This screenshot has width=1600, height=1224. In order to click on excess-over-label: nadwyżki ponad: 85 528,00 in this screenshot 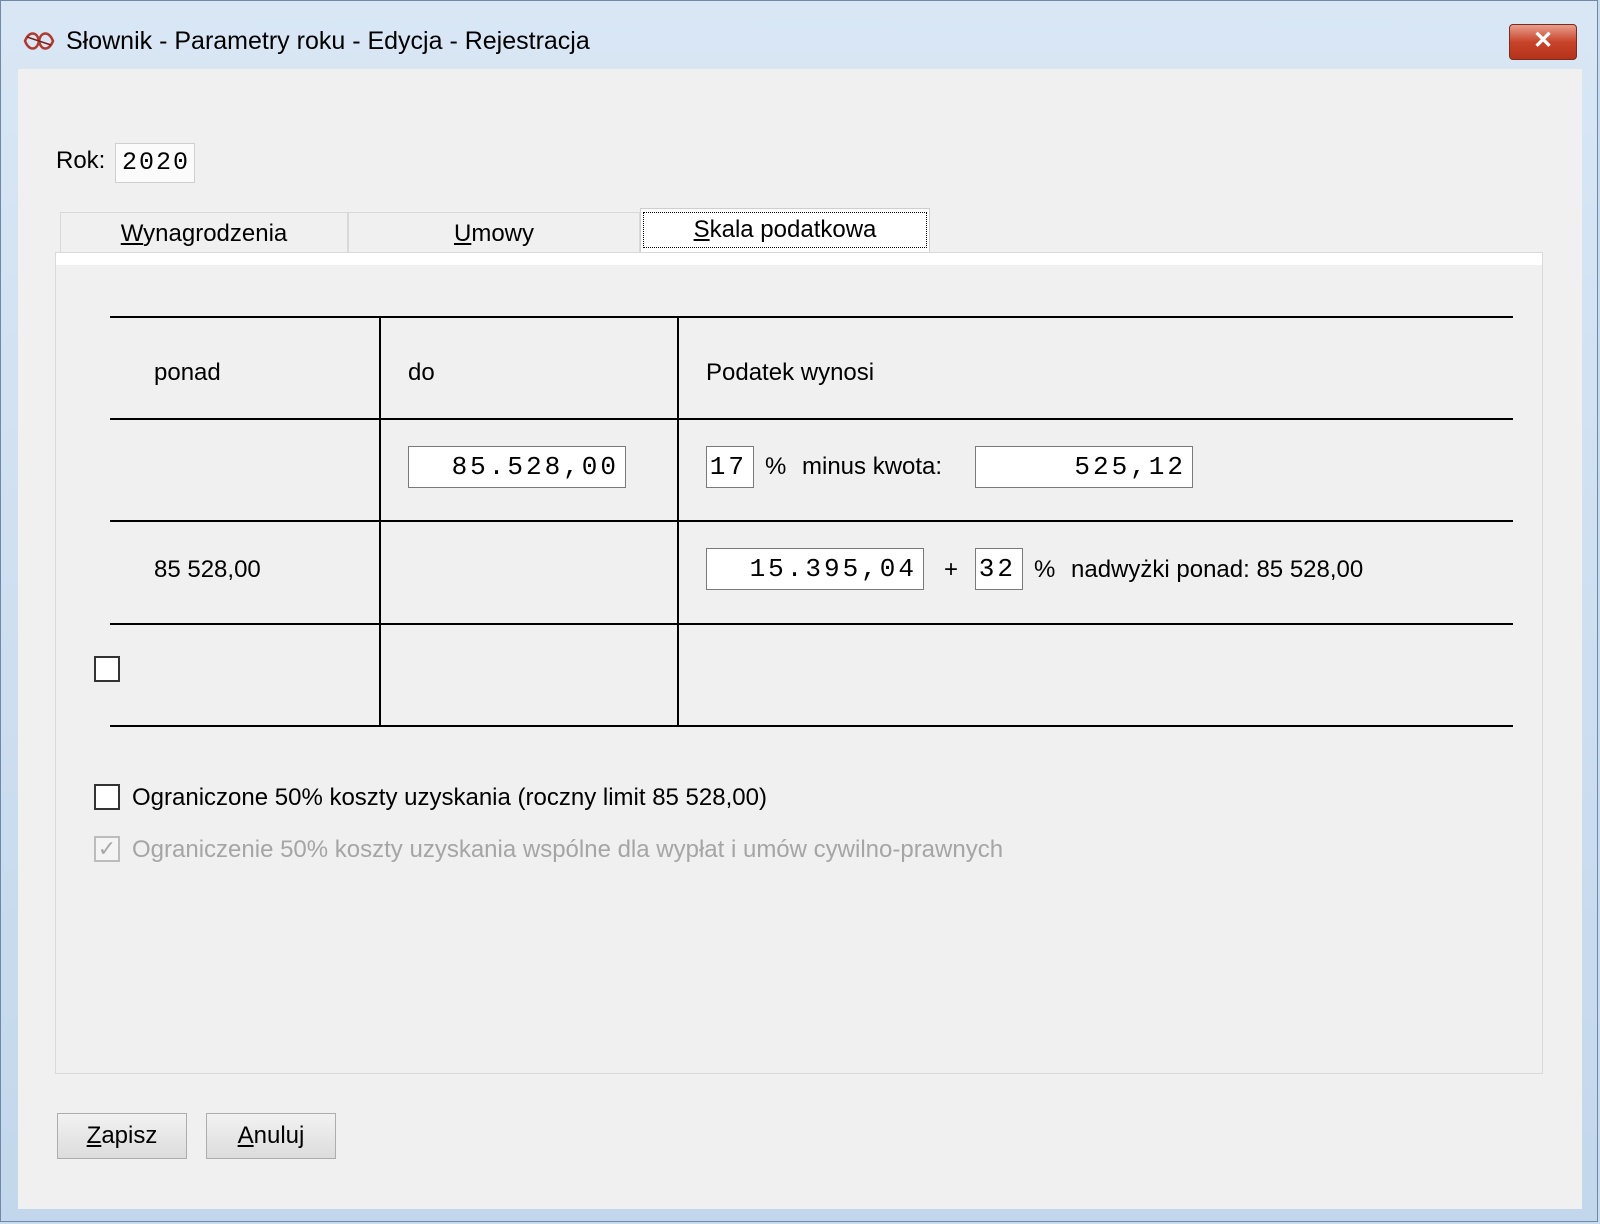, I will do `click(1217, 569)`.